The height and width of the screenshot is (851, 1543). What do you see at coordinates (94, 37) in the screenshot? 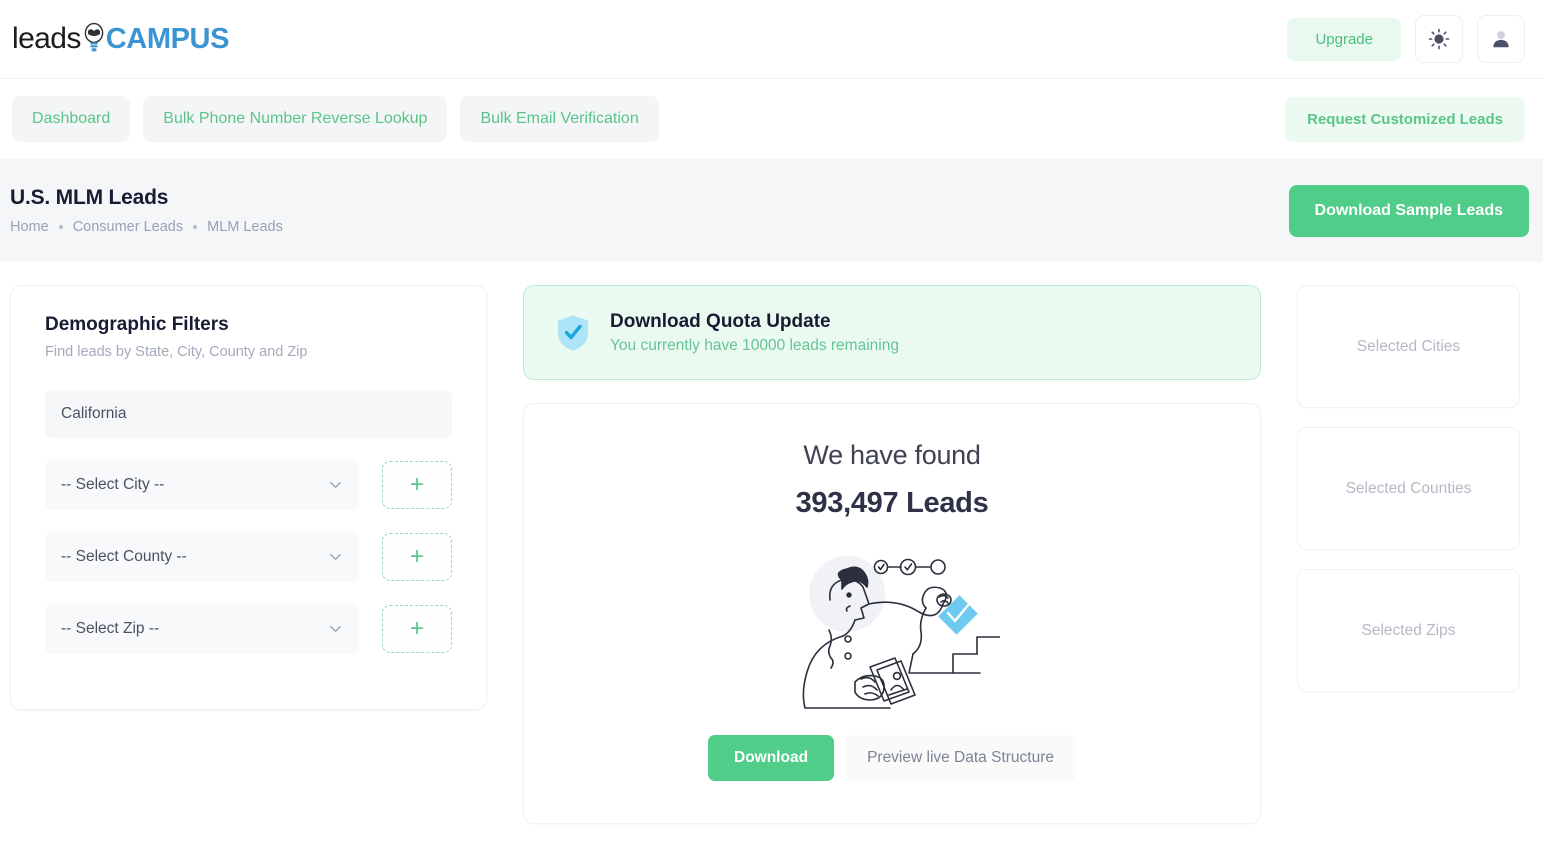
I see `lightbulb-icon` at bounding box center [94, 37].